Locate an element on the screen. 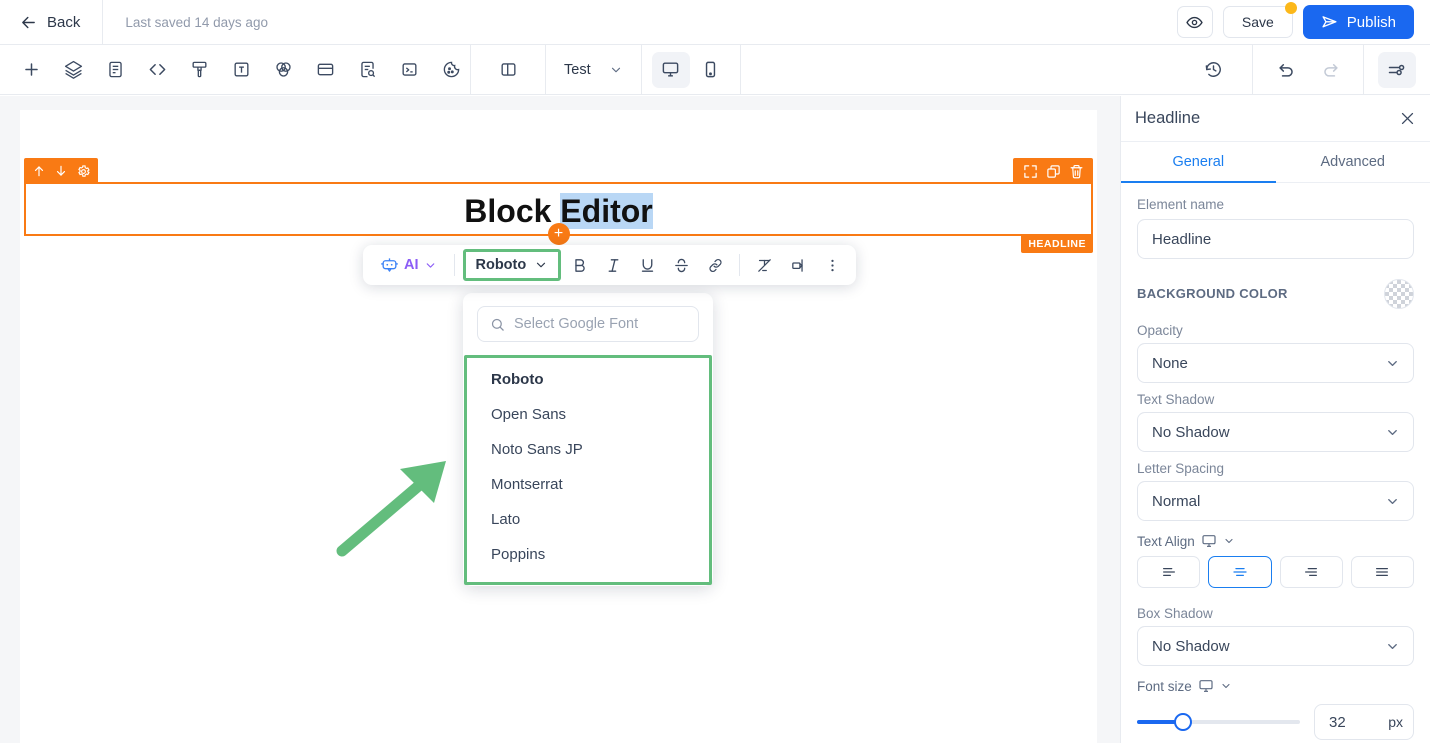 The image size is (1430, 743). panel-title: Headline is located at coordinates (1168, 118).